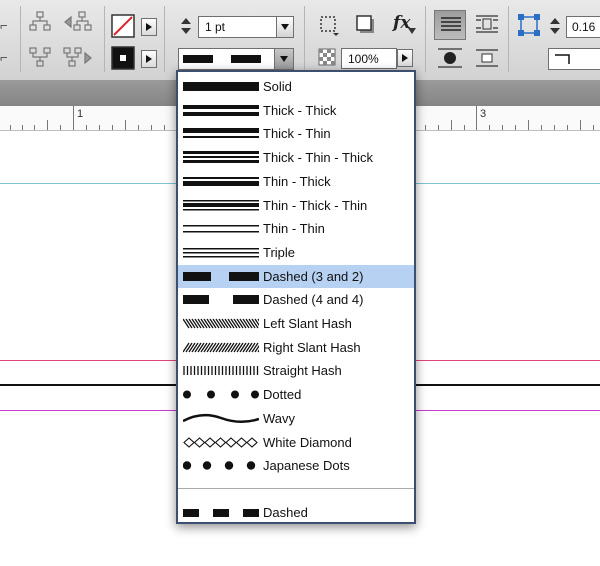 The width and height of the screenshot is (600, 566). What do you see at coordinates (221, 86) in the screenshot?
I see `solid-stroke-preview` at bounding box center [221, 86].